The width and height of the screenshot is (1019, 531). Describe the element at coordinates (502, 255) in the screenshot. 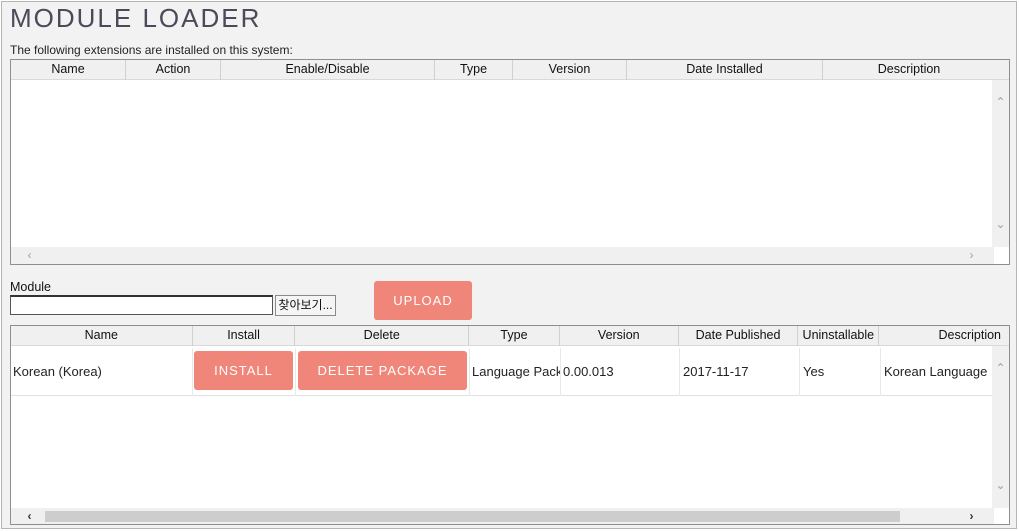

I see `installed-horizontal-scrollbar: ‹ ›` at that location.